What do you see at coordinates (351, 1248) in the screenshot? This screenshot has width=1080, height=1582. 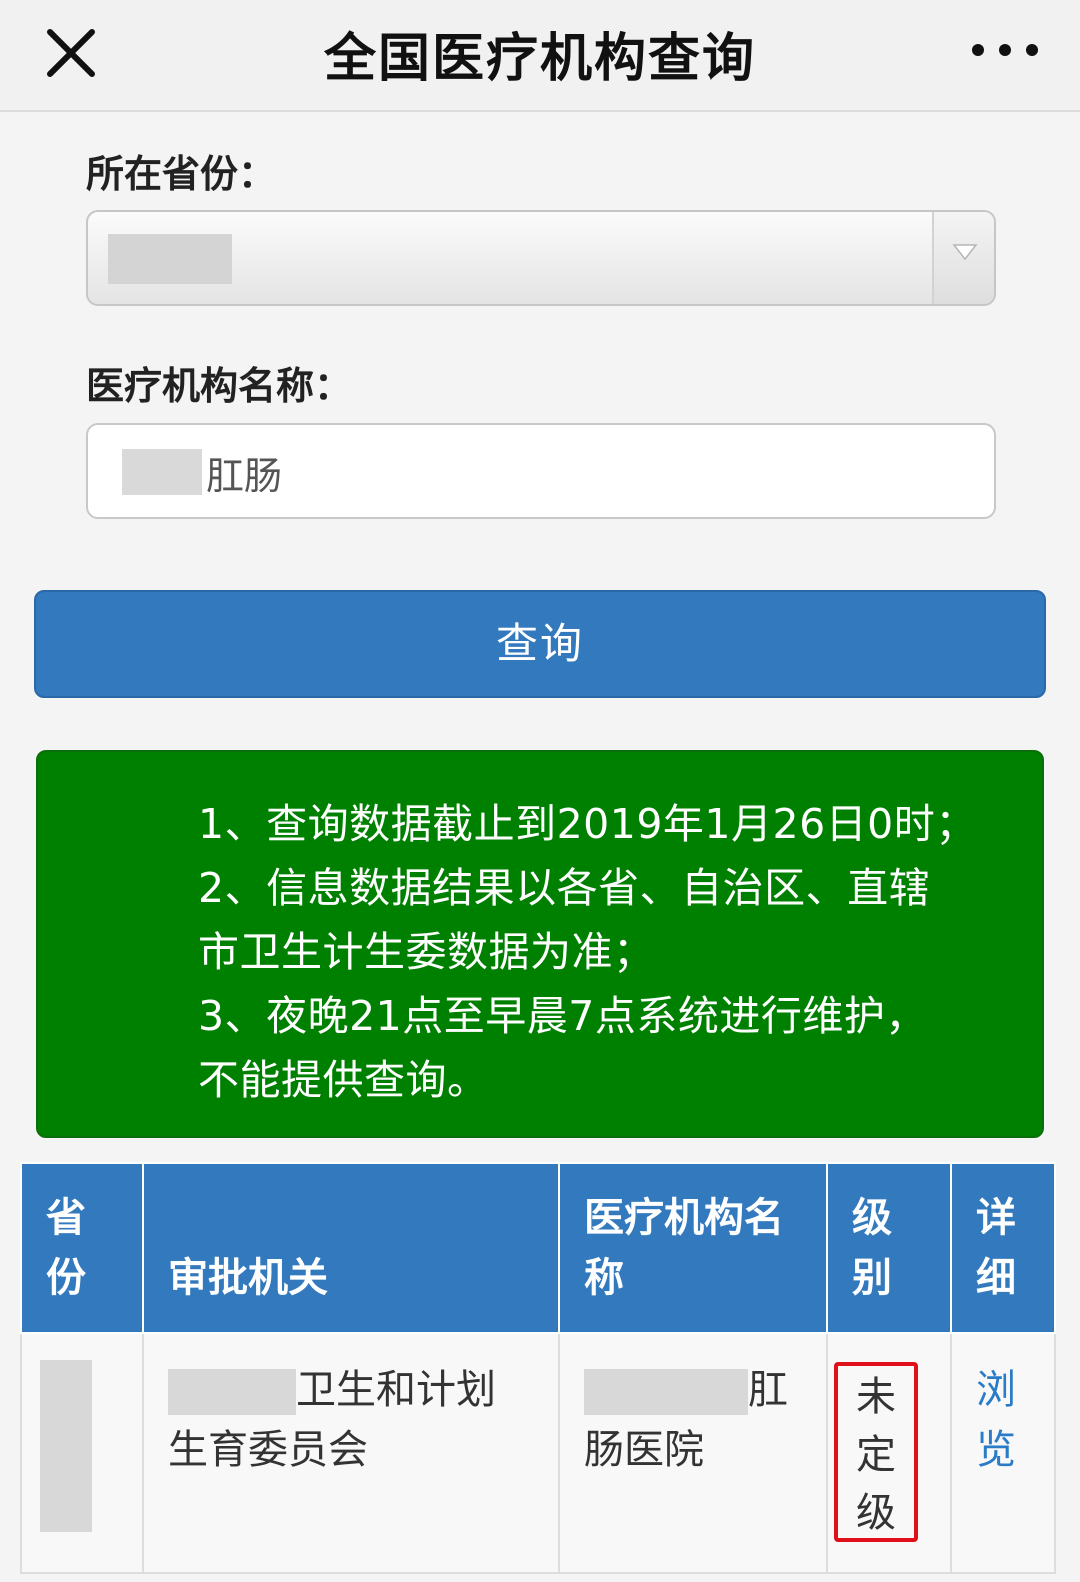 I see `header-authority: 审批机关` at bounding box center [351, 1248].